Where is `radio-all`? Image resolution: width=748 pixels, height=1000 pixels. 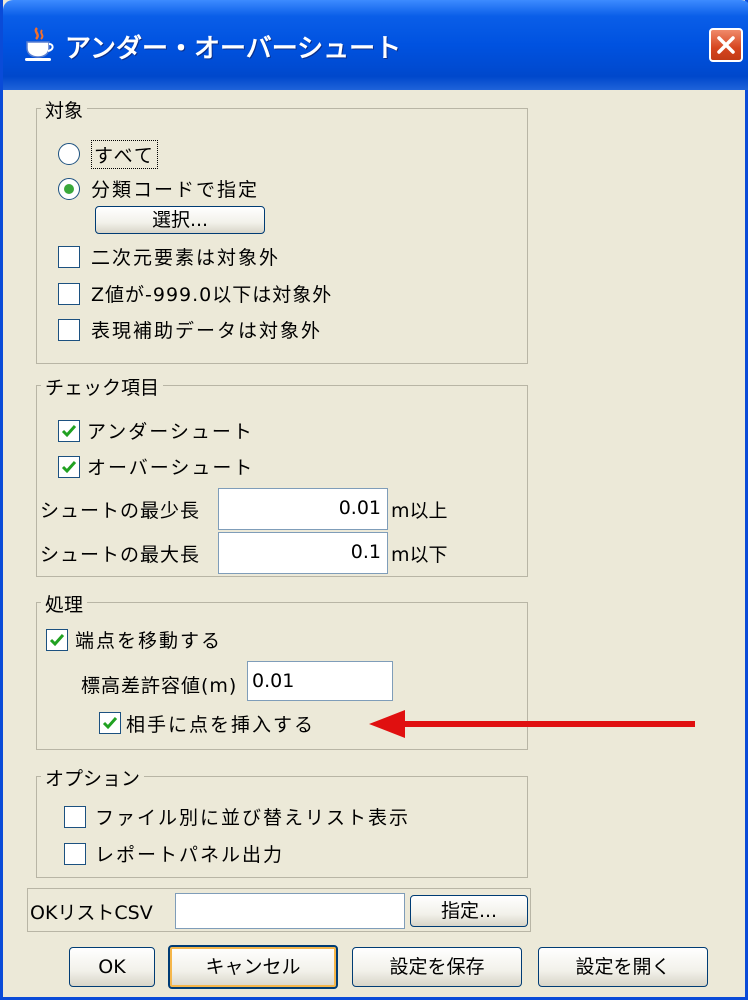
radio-all is located at coordinates (69, 154).